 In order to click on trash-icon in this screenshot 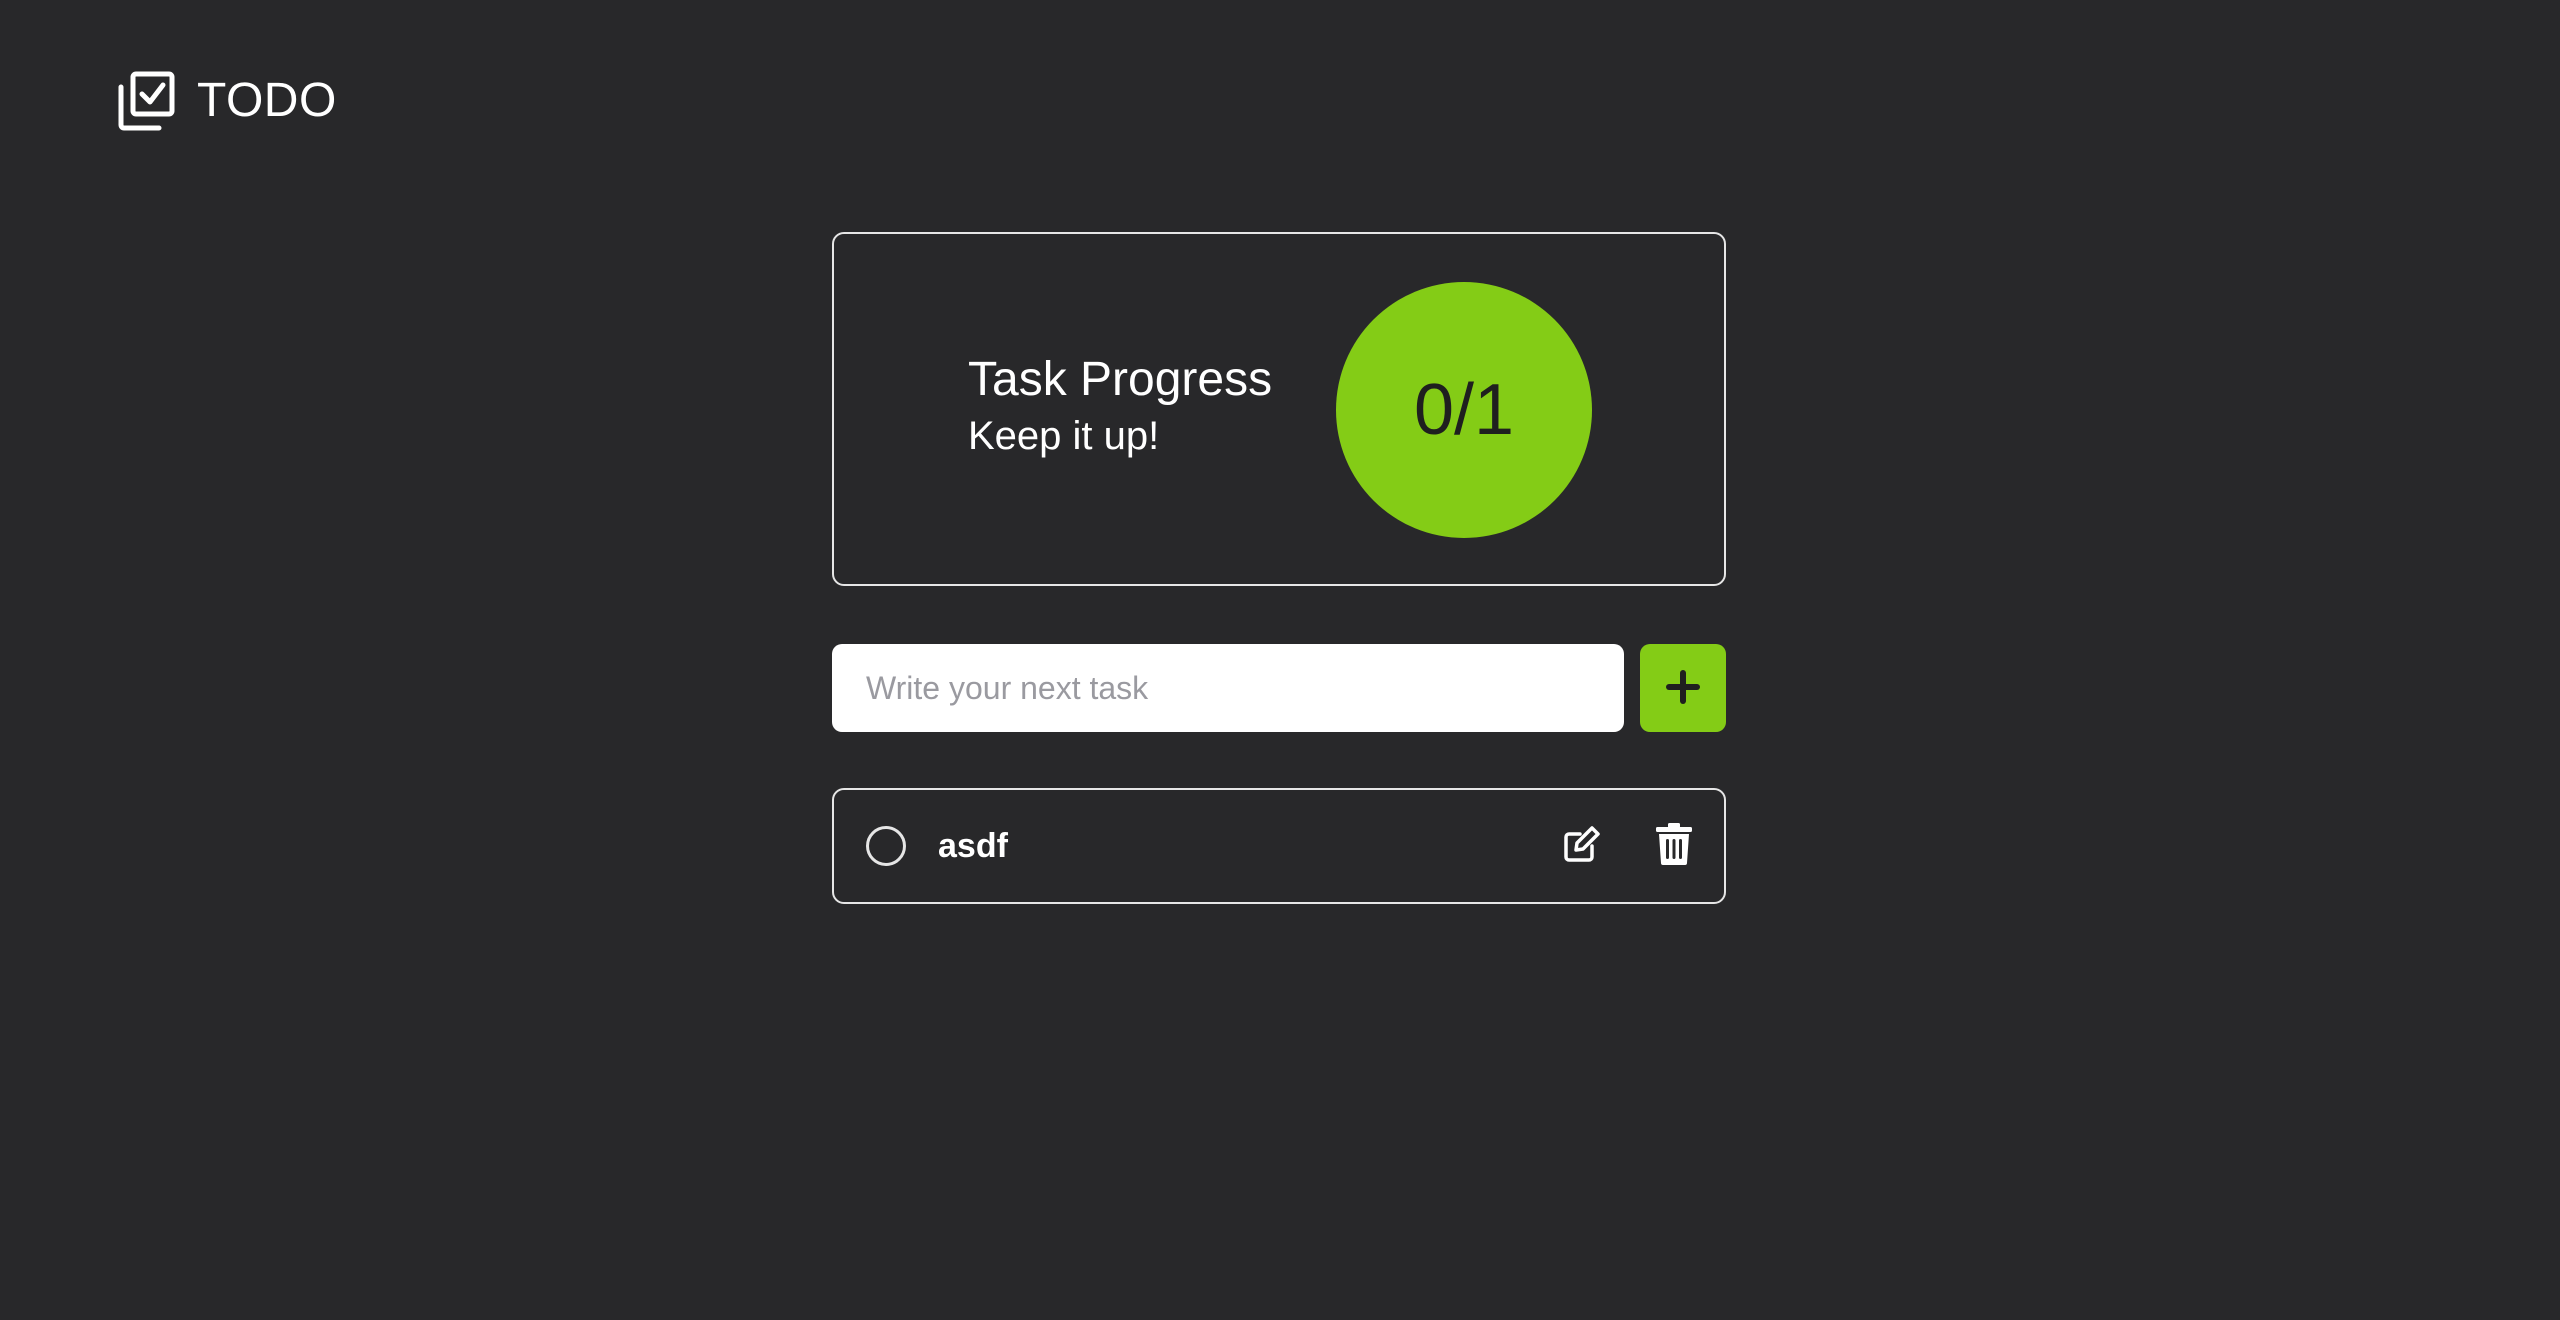, I will do `click(1674, 846)`.